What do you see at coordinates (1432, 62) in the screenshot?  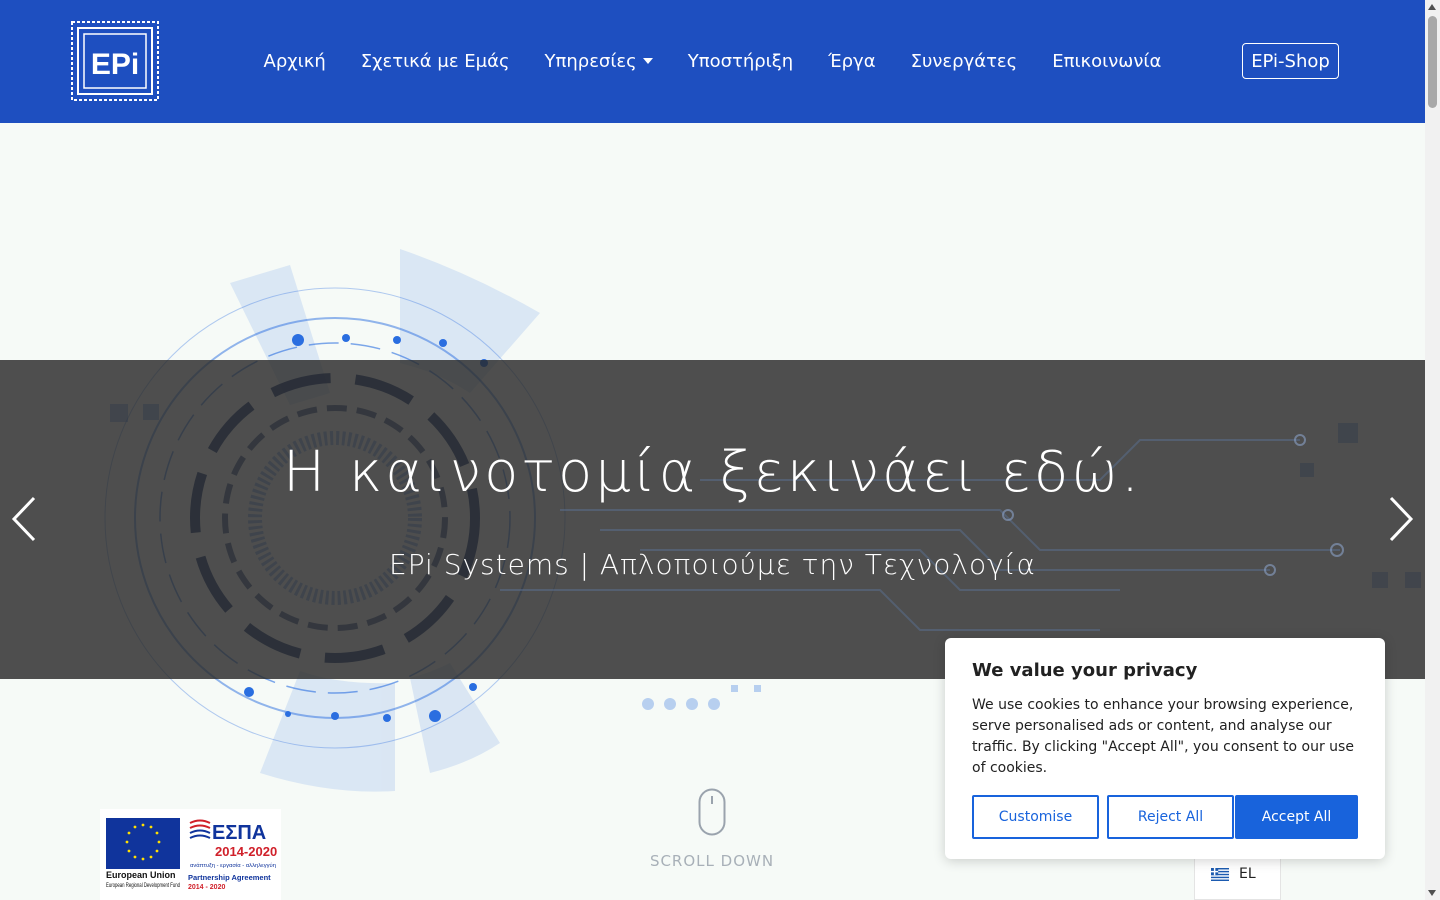 I see `scrollbar-thumb` at bounding box center [1432, 62].